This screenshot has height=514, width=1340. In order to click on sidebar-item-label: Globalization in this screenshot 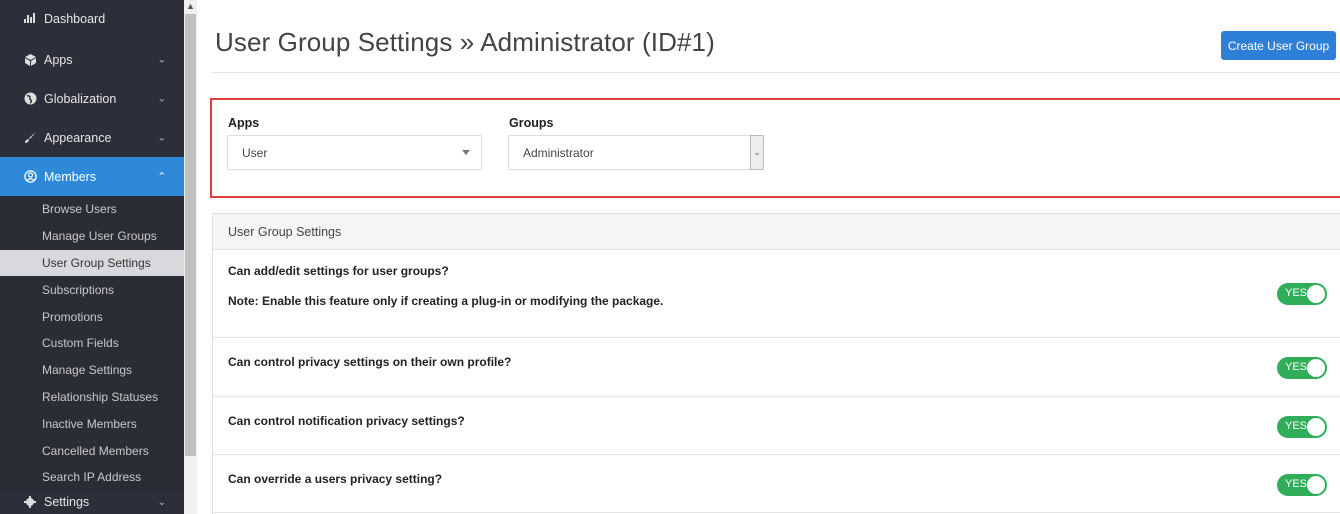, I will do `click(80, 98)`.